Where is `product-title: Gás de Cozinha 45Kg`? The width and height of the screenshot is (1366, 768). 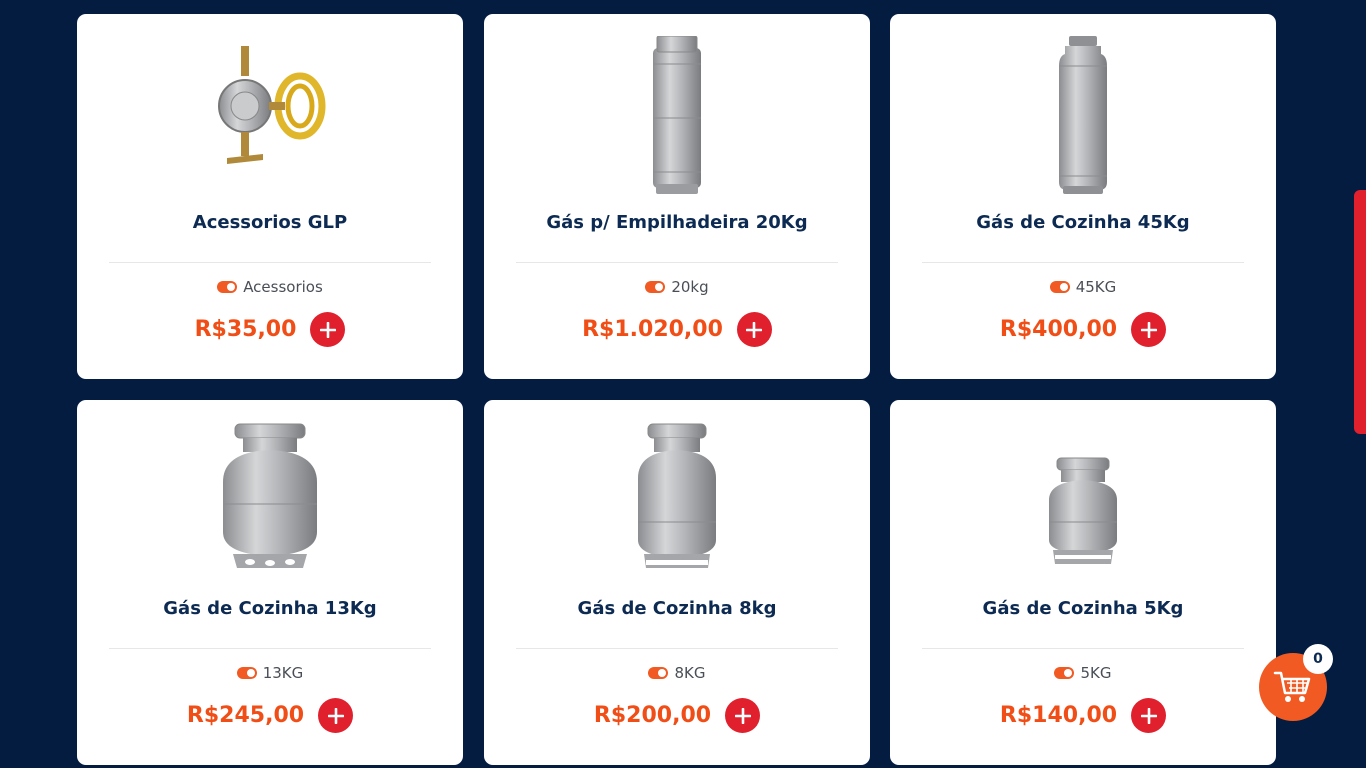
product-title: Gás de Cozinha 45Kg is located at coordinates (1083, 222).